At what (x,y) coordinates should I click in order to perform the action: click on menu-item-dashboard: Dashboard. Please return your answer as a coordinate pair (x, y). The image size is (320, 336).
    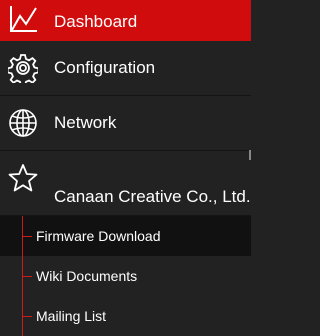
    Looking at the image, I should click on (125, 20).